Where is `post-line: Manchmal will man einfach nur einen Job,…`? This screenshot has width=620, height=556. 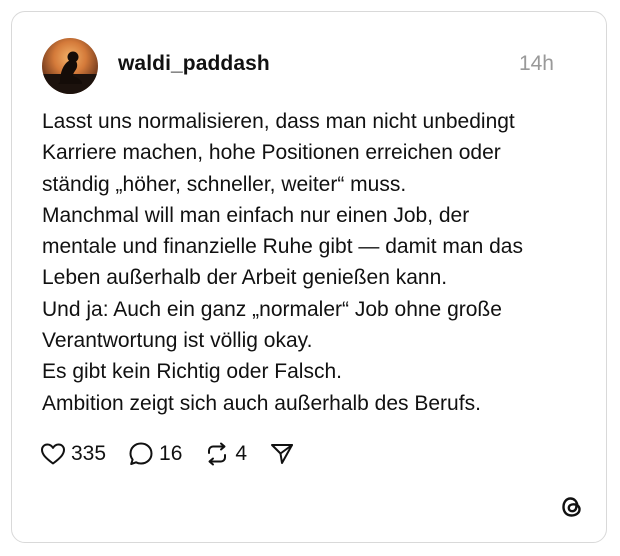
post-line: Manchmal will man einfach nur einen Job,… is located at coordinates (256, 215).